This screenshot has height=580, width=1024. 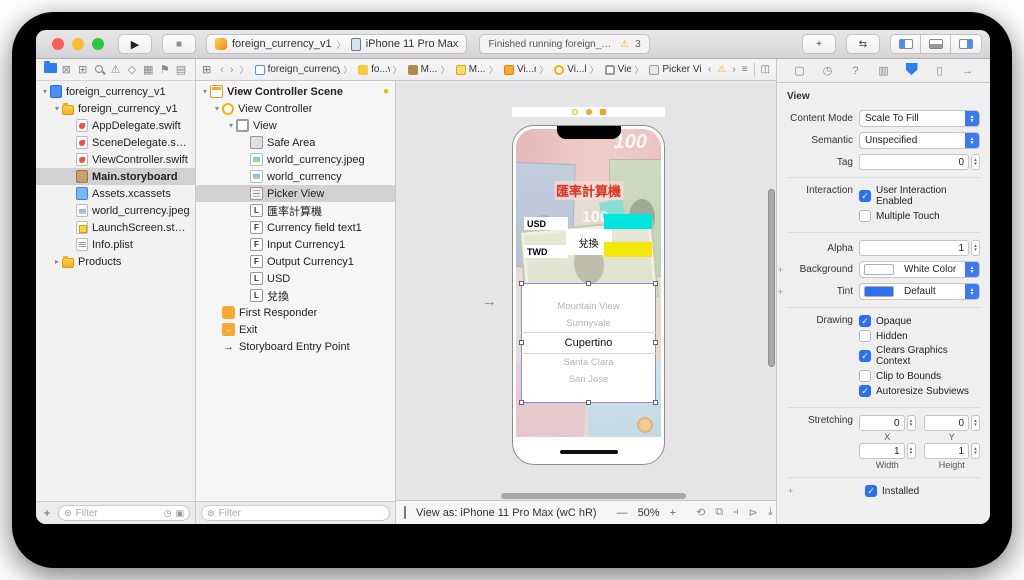 I want to click on outline-filter-field: ⊜ Filter, so click(x=295, y=513).